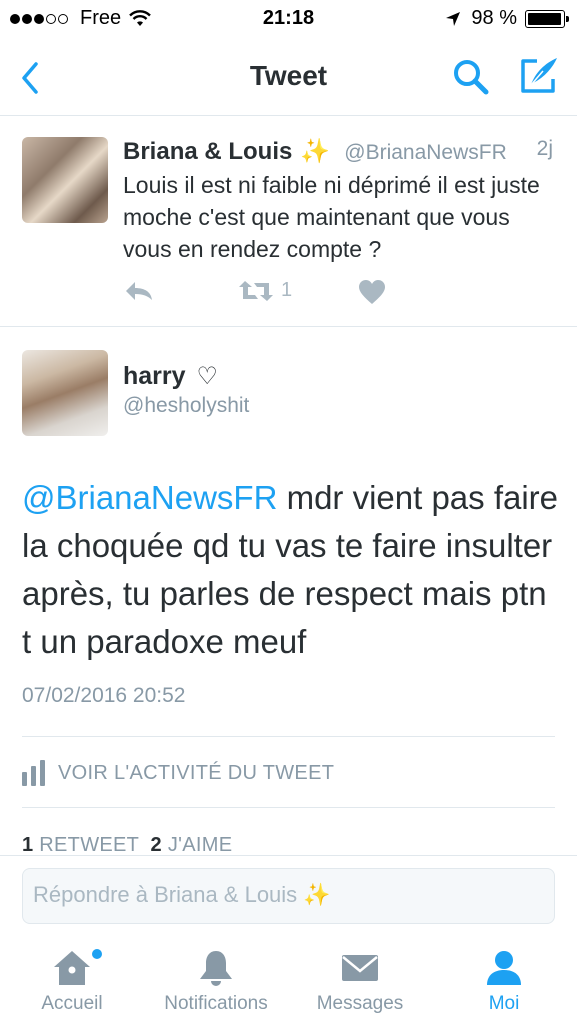 The image size is (577, 1024). Describe the element at coordinates (207, 376) in the screenshot. I see `heart-outline-symbol: ♡` at that location.